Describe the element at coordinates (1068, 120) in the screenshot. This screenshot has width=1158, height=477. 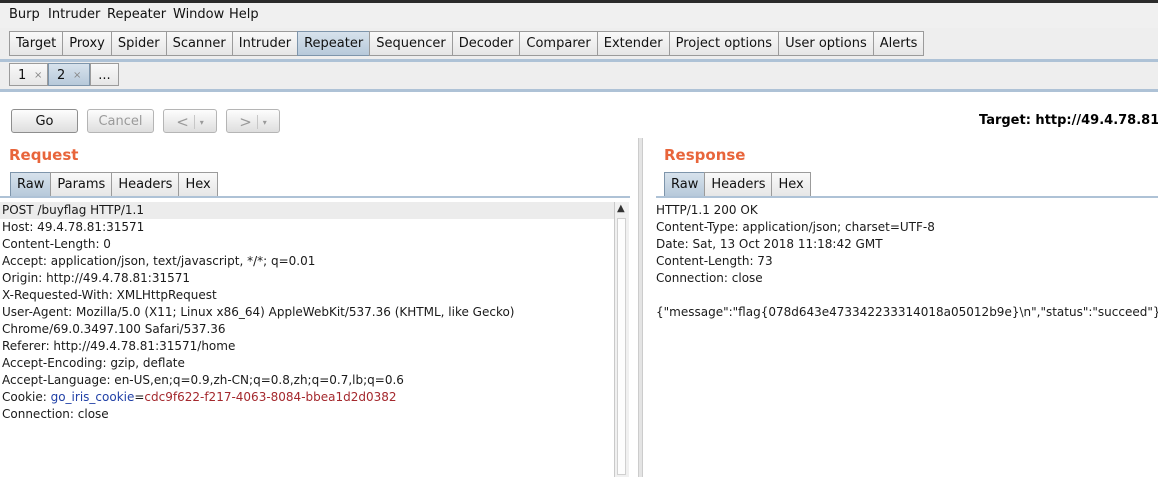
I see `target-label: Target: http://49.4.78.81` at that location.